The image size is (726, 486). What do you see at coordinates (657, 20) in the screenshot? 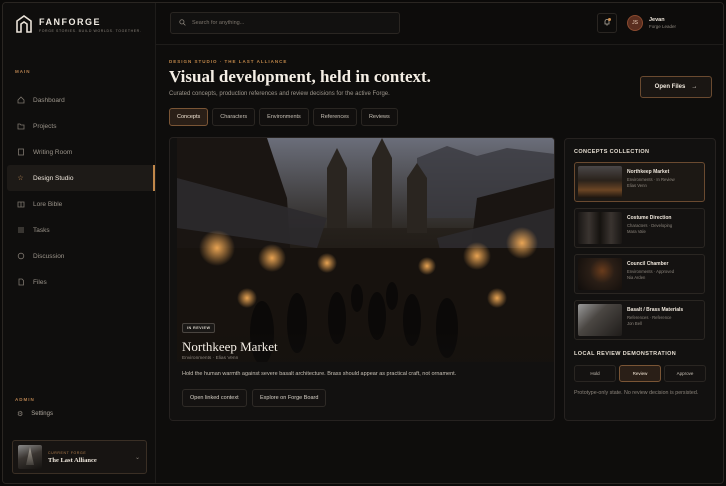
I see `user-name: Jevan` at bounding box center [657, 20].